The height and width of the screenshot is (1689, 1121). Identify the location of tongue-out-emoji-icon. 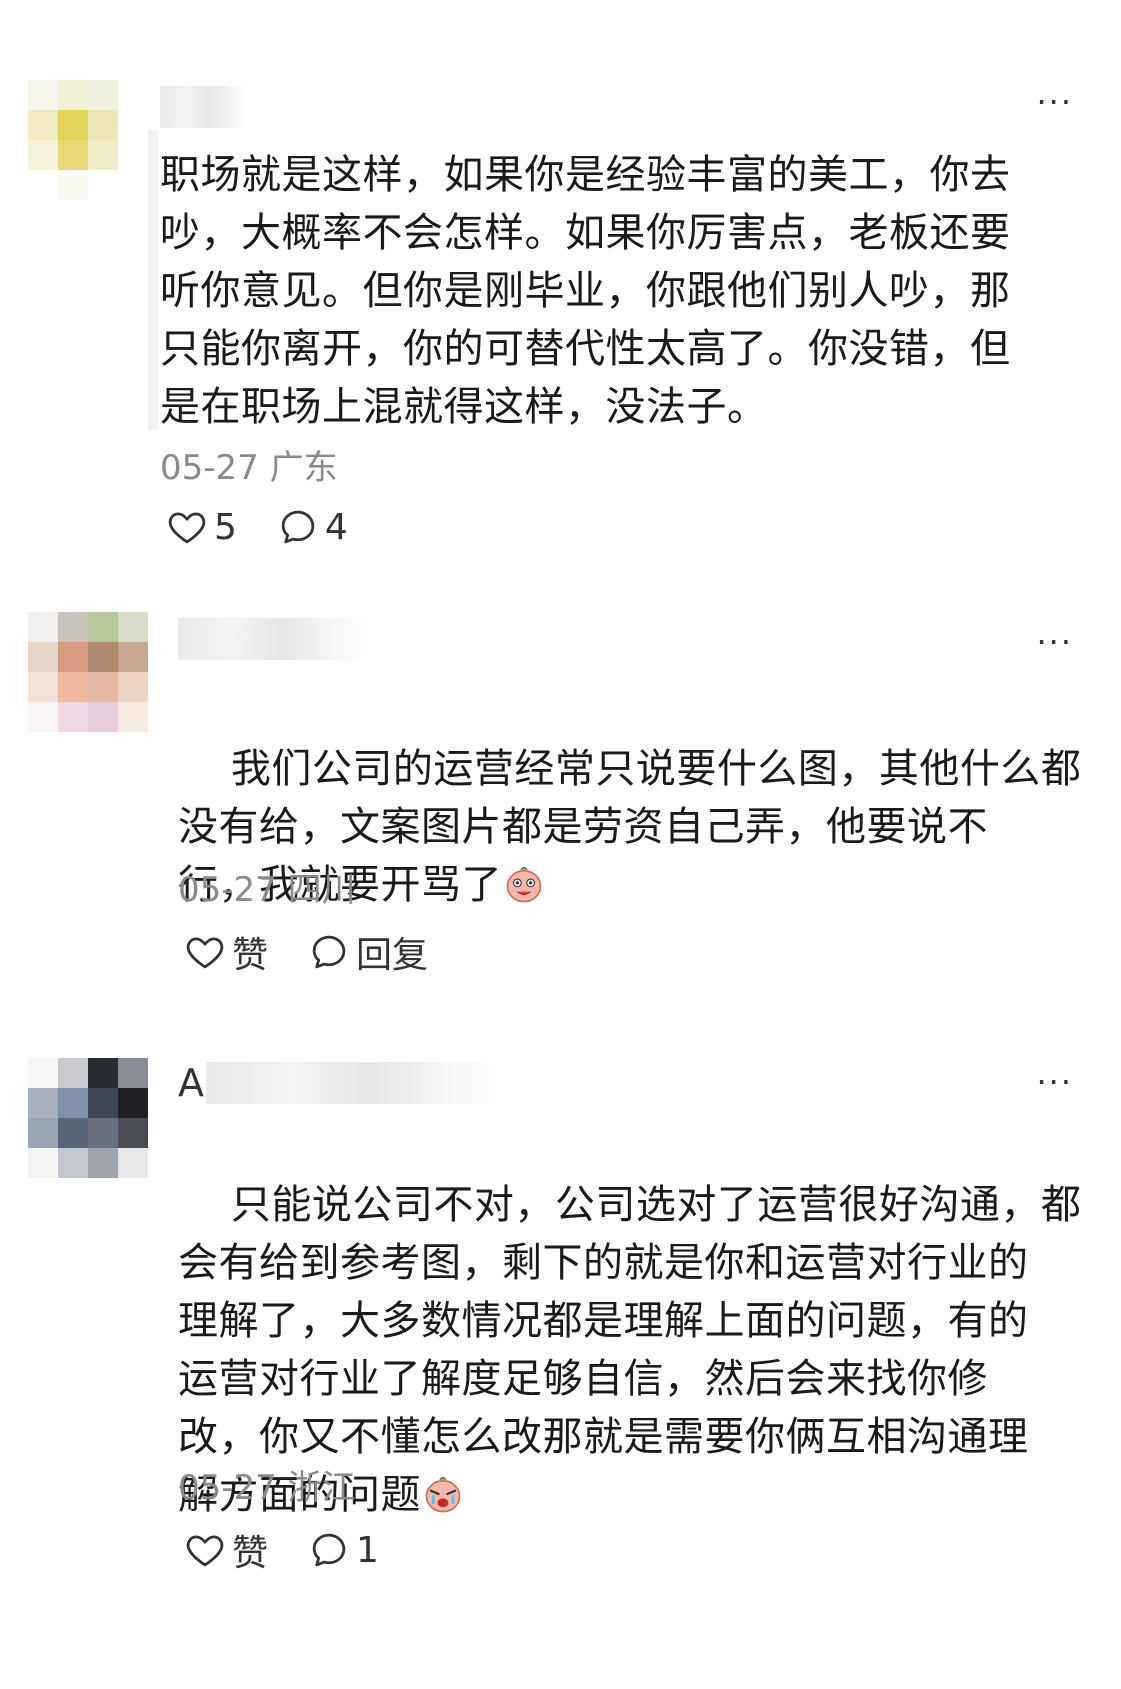
(524, 884).